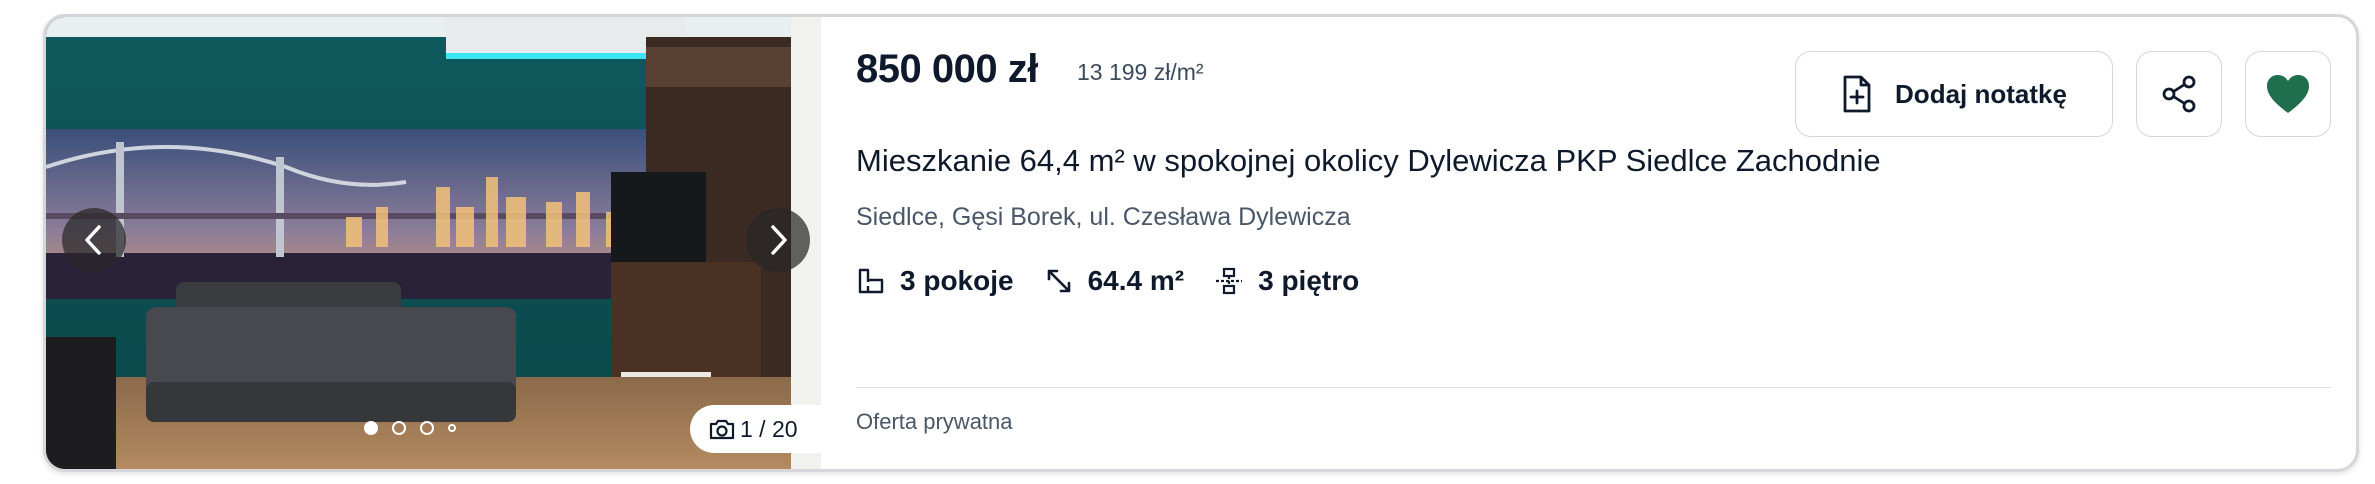  Describe the element at coordinates (871, 281) in the screenshot. I see `floorplan-icon` at that location.